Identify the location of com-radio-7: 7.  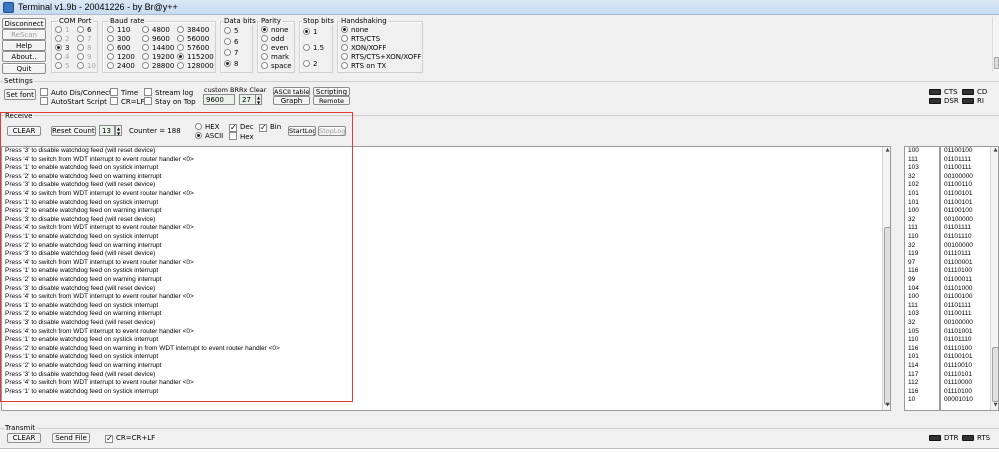
(84, 39).